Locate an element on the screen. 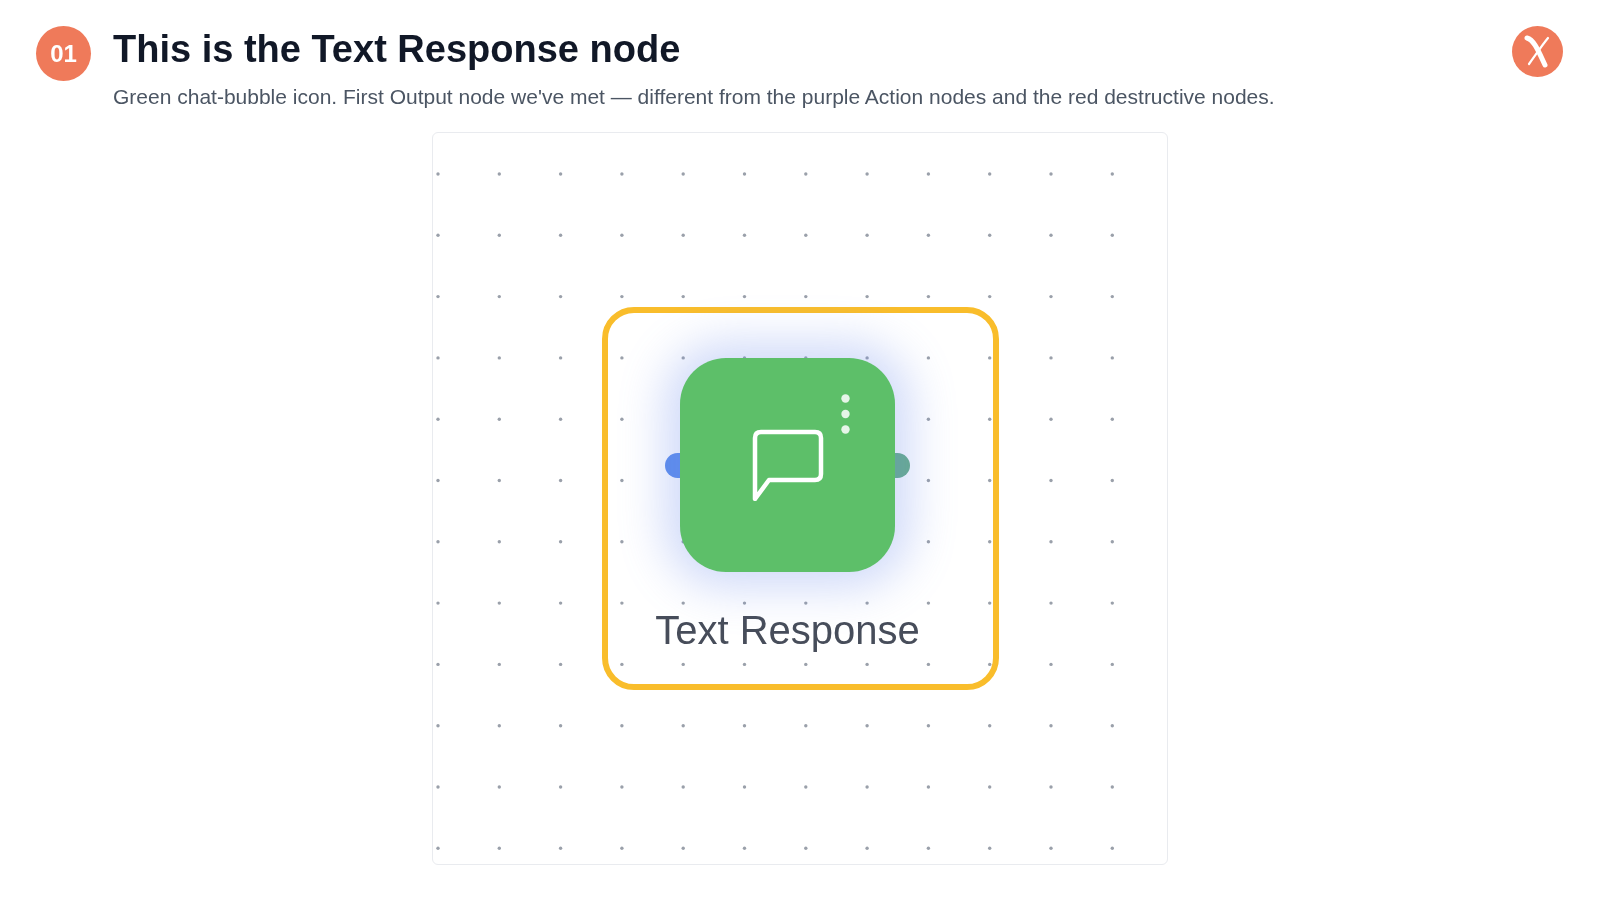 This screenshot has height=900, width=1600. text-response-node is located at coordinates (787, 465).